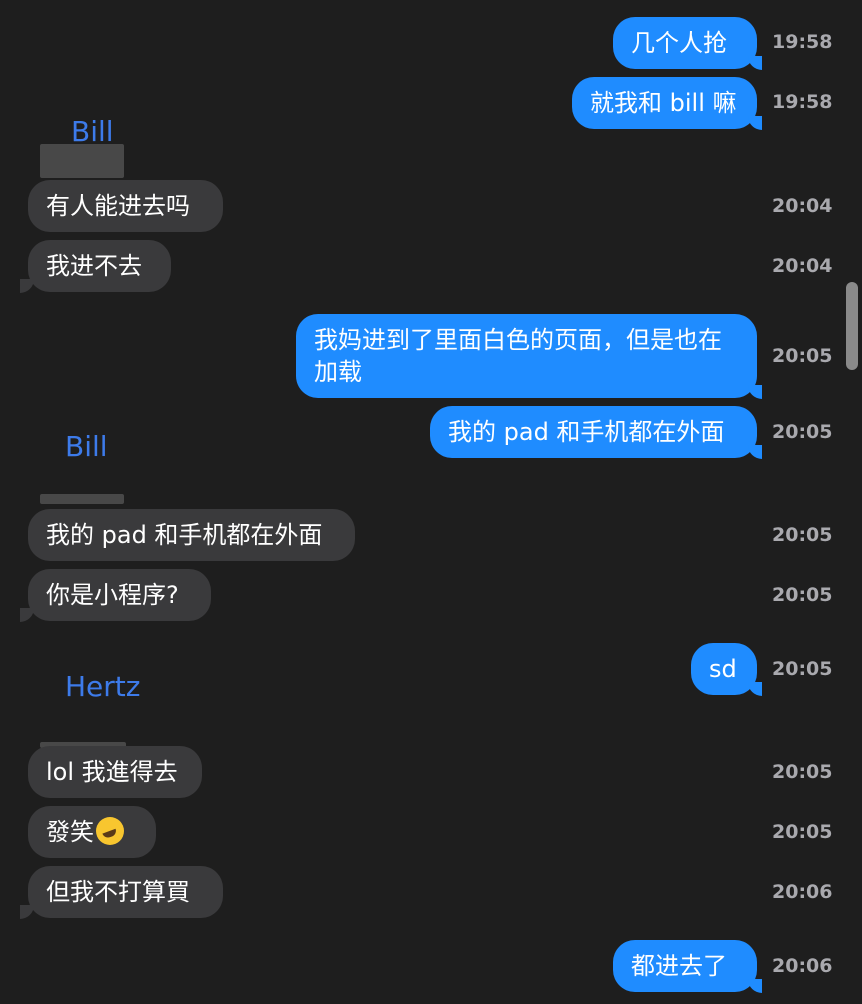 The width and height of the screenshot is (862, 1004). Describe the element at coordinates (103, 686) in the screenshot. I see `sender-name: Hertz` at that location.